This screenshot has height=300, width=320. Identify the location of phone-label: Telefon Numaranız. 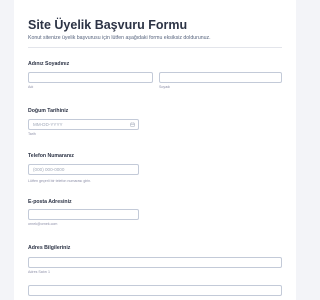
(51, 156).